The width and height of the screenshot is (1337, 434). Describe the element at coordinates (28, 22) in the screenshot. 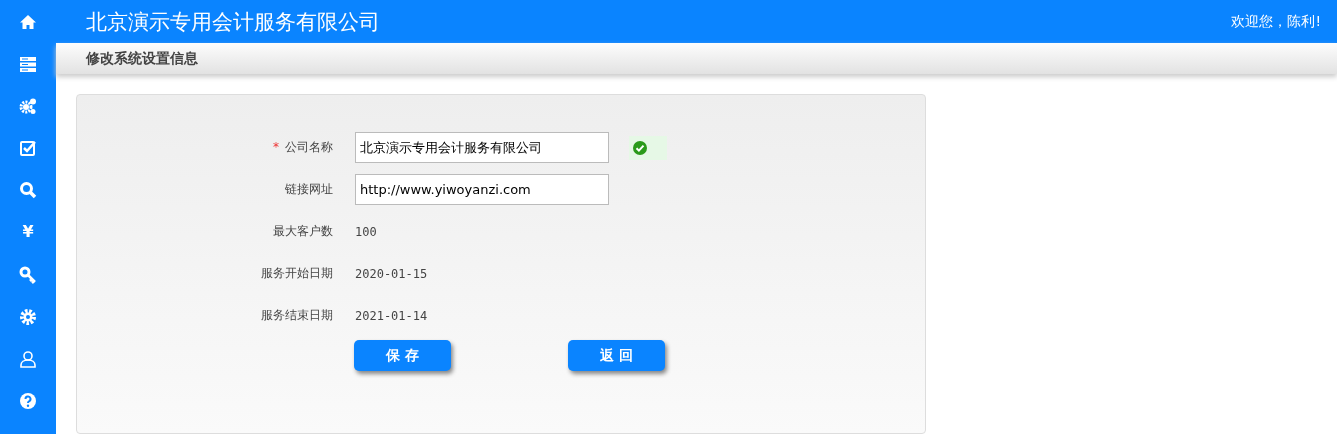

I see `home-icon` at that location.